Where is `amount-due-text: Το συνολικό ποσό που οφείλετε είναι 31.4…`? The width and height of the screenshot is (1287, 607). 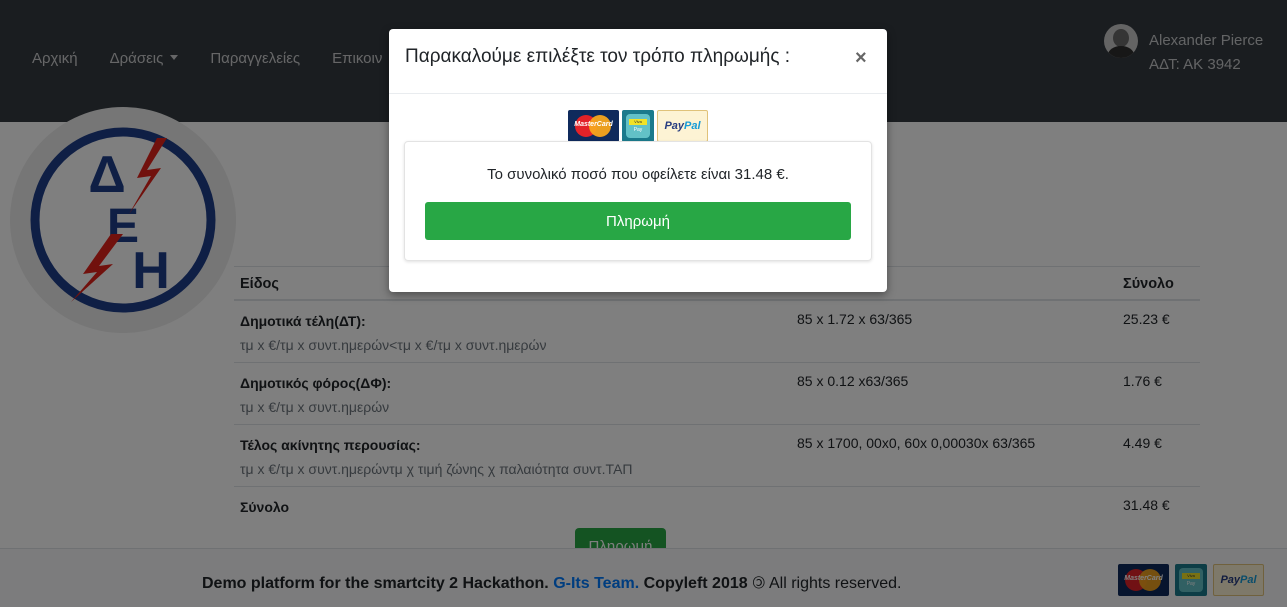 amount-due-text: Το συνολικό ποσό που οφείλετε είναι 31.4… is located at coordinates (638, 174).